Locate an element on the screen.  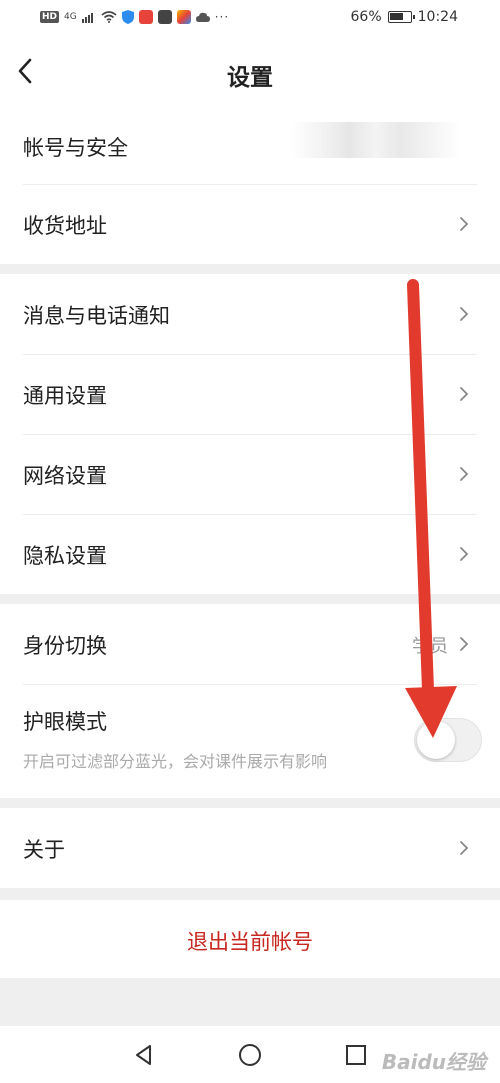
settings-item-about: 关于 is located at coordinates (250, 848).